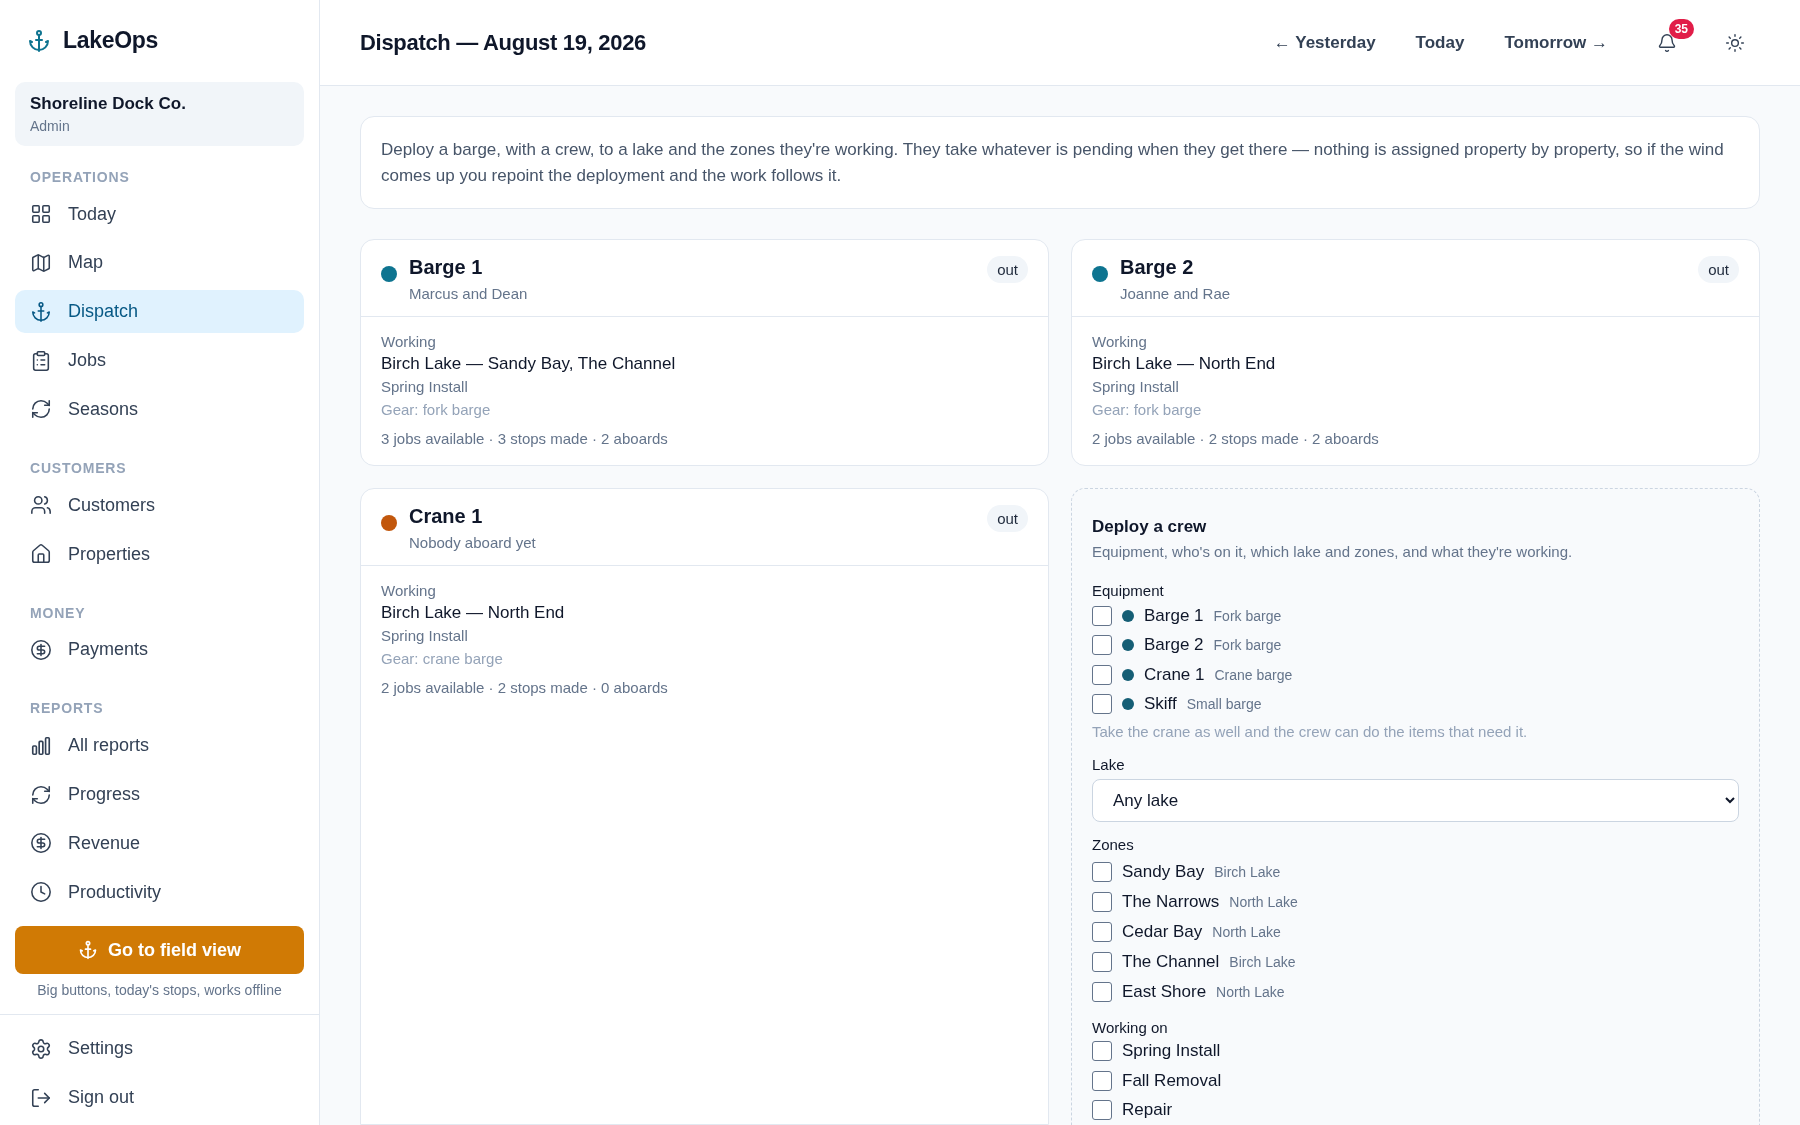 The width and height of the screenshot is (1800, 1125). Describe the element at coordinates (1174, 645) in the screenshot. I see `equipment-name: Barge 2` at that location.